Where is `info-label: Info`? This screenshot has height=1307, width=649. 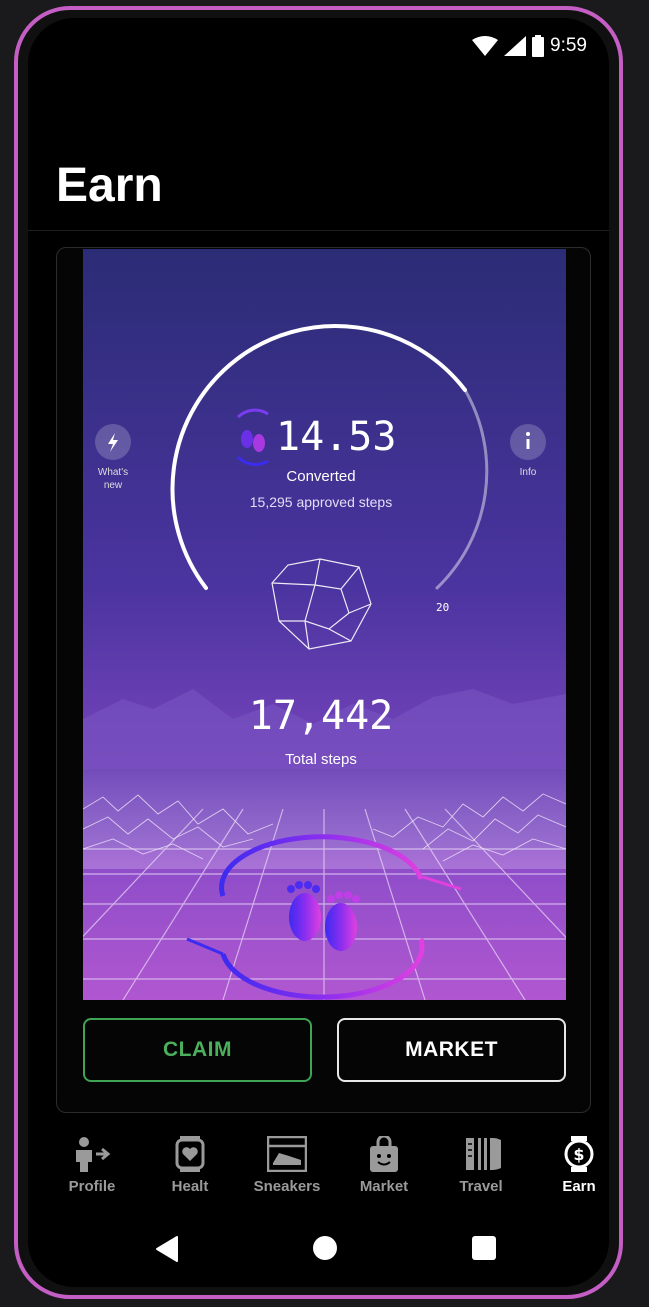
info-label: Info is located at coordinates (528, 472).